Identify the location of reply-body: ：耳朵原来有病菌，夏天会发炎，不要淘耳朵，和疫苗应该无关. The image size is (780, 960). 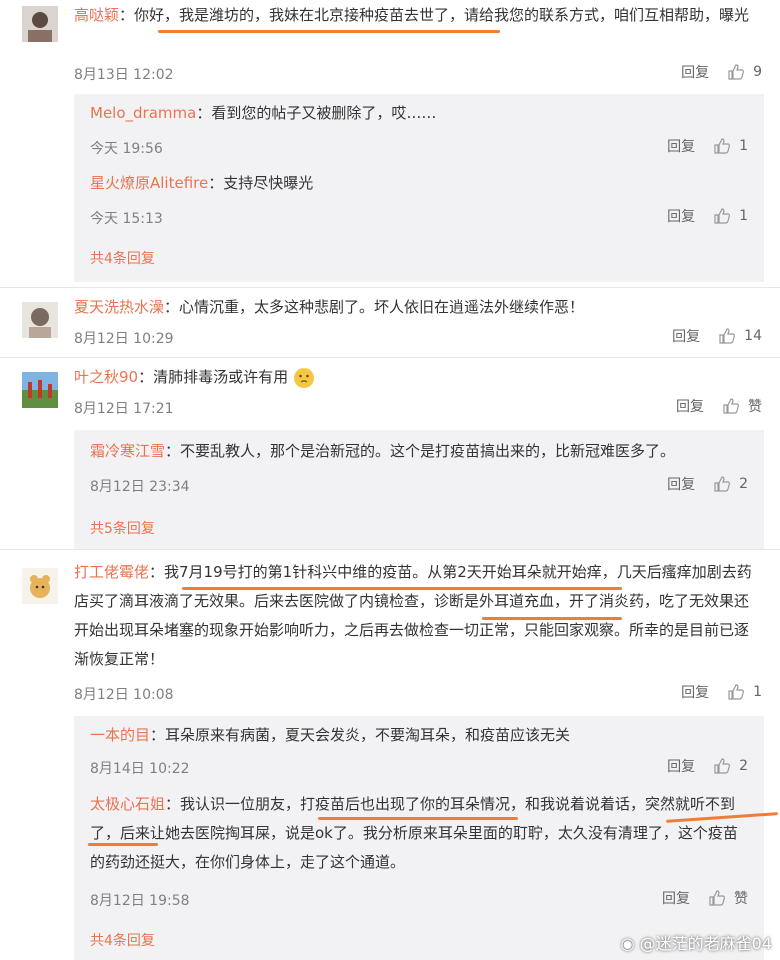
(360, 735).